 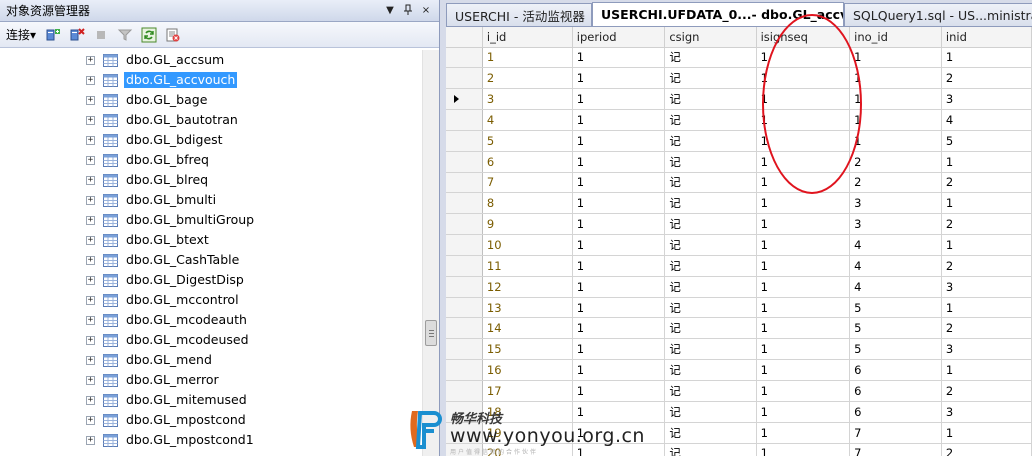 What do you see at coordinates (803, 37) in the screenshot?
I see `column-header-isignseq: isignseq` at bounding box center [803, 37].